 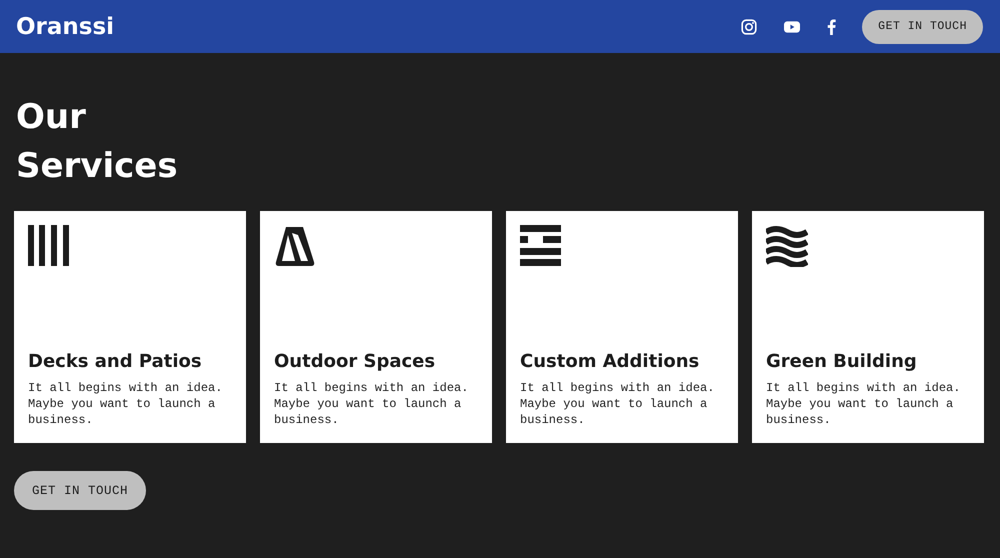 What do you see at coordinates (115, 361) in the screenshot?
I see `card-title: Decks and Patios` at bounding box center [115, 361].